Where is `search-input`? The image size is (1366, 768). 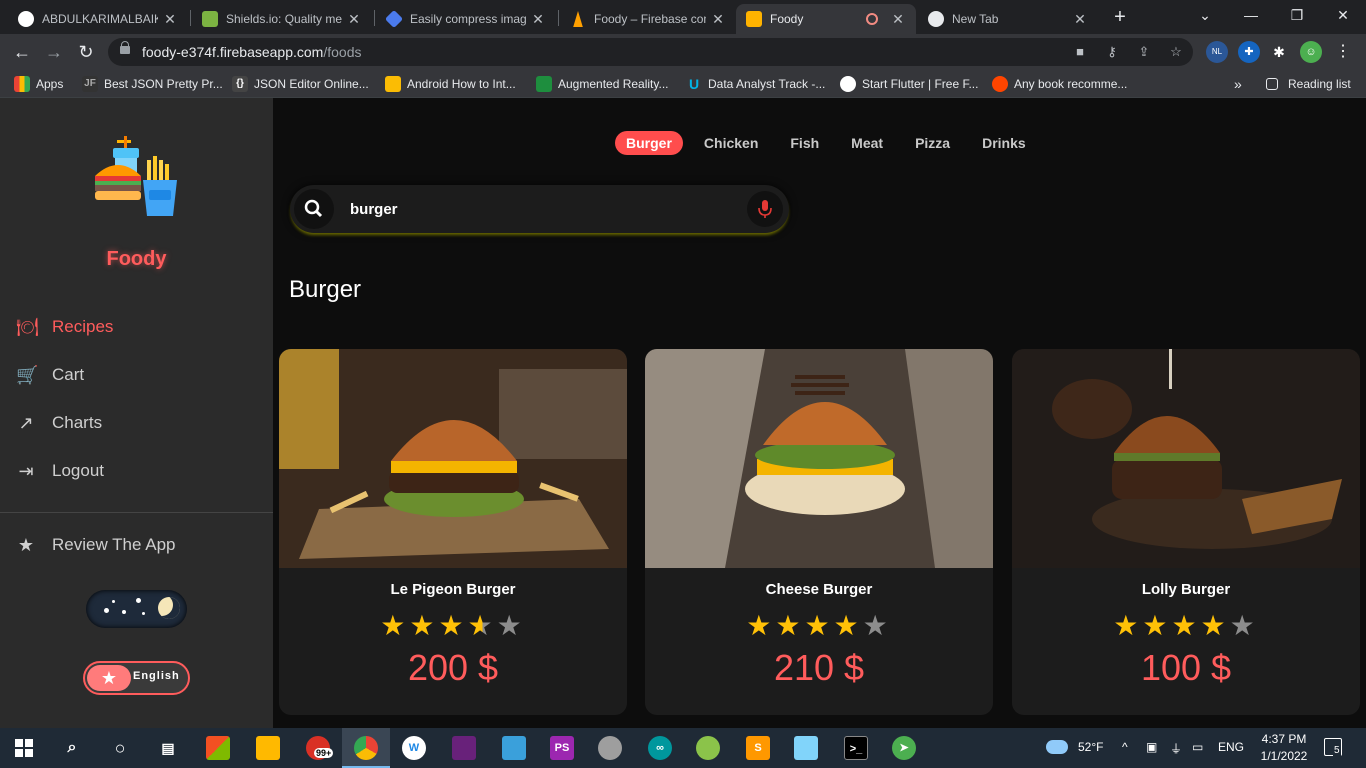
search-input is located at coordinates (540, 209).